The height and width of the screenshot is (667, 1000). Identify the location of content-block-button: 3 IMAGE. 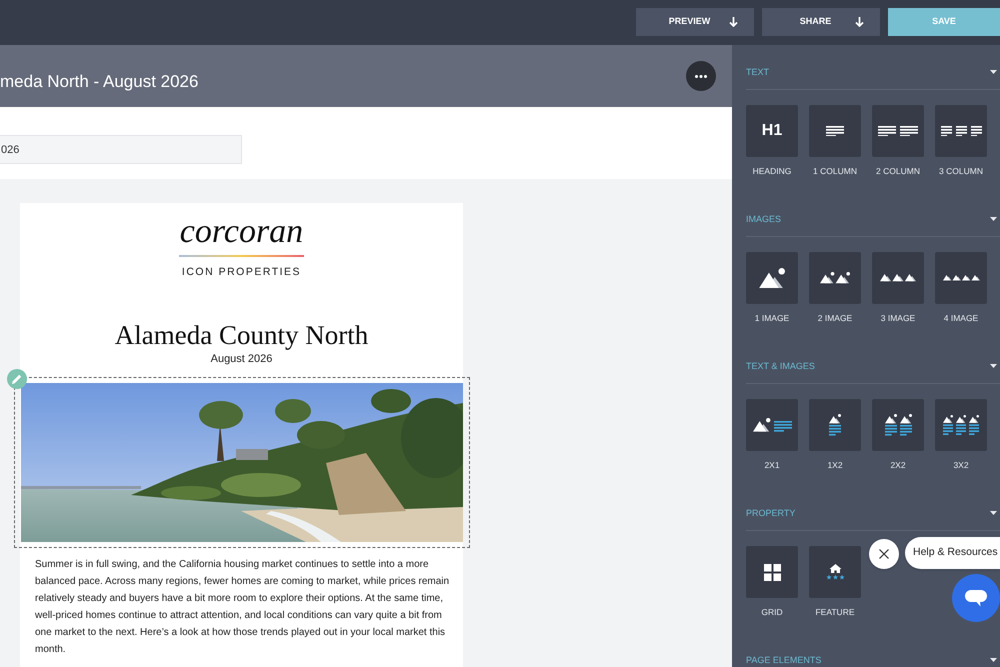
(898, 287).